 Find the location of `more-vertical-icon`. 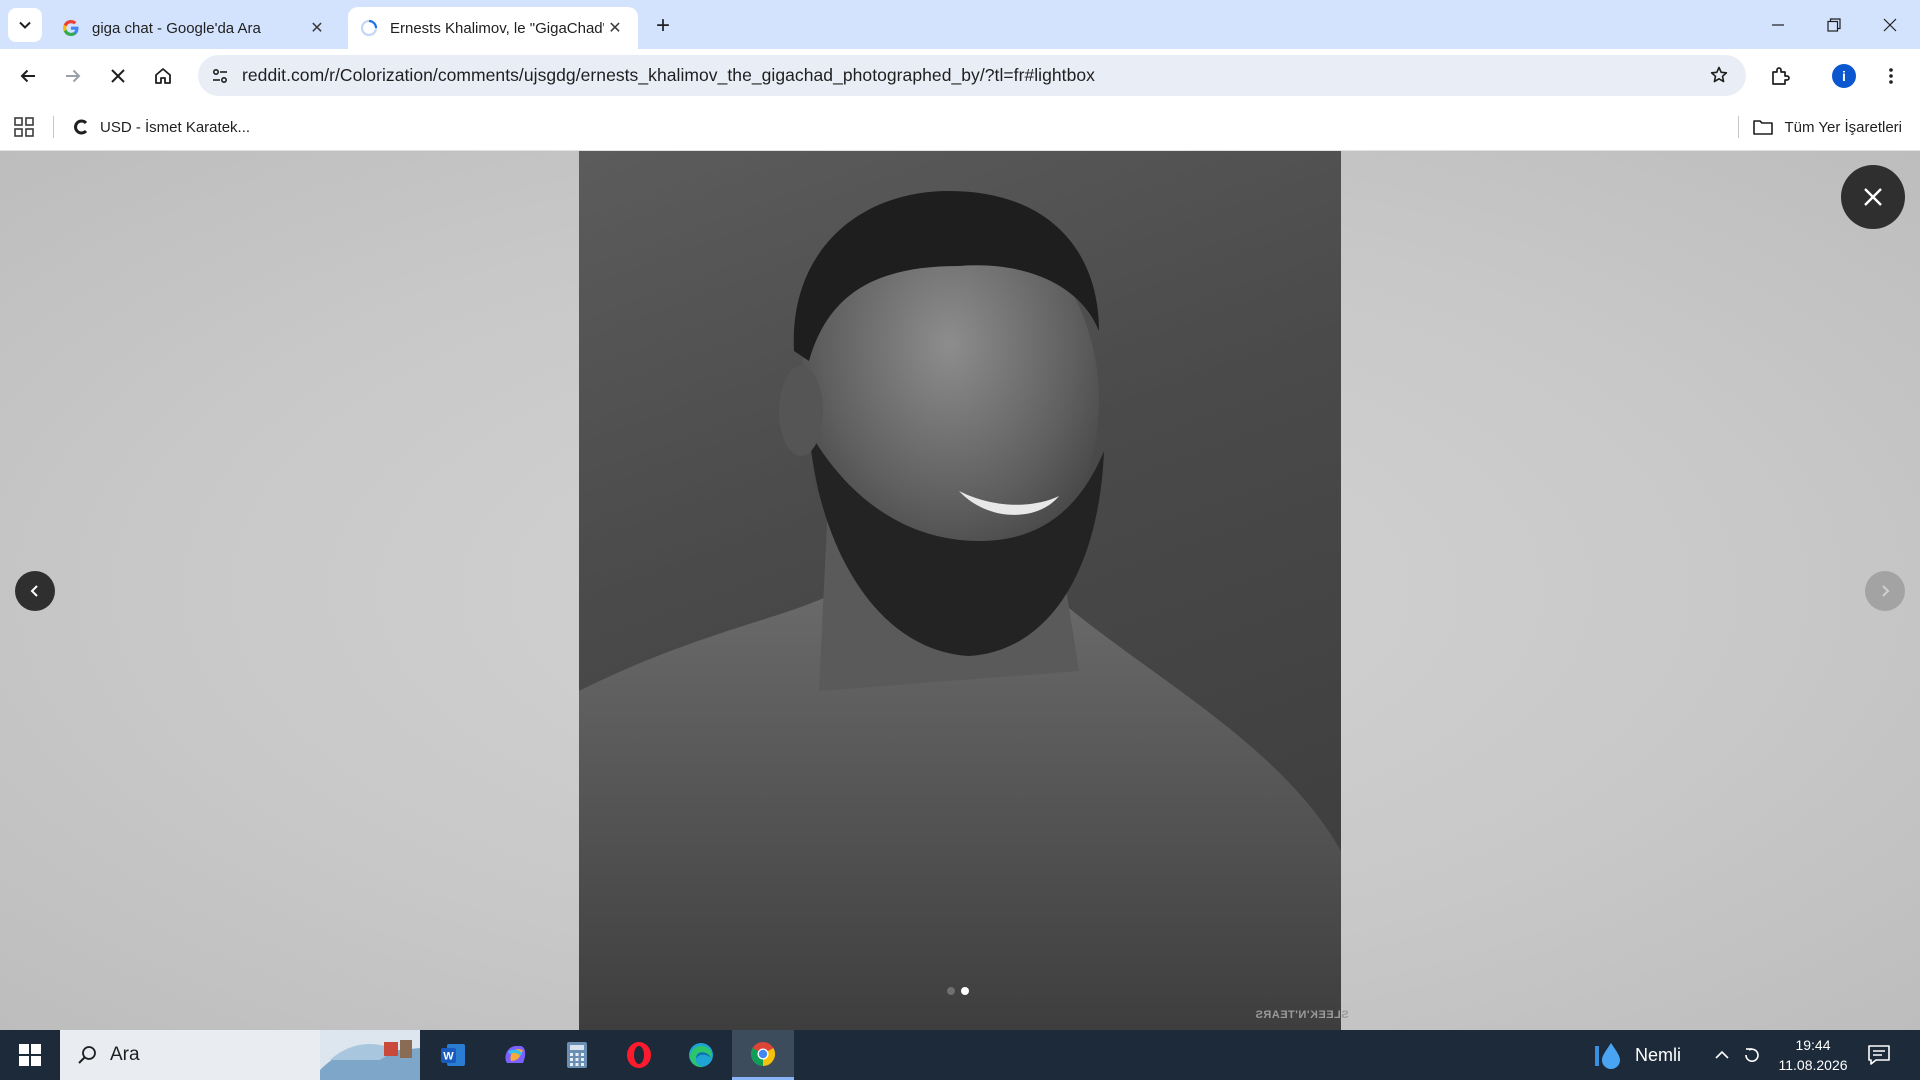

more-vertical-icon is located at coordinates (1891, 76).